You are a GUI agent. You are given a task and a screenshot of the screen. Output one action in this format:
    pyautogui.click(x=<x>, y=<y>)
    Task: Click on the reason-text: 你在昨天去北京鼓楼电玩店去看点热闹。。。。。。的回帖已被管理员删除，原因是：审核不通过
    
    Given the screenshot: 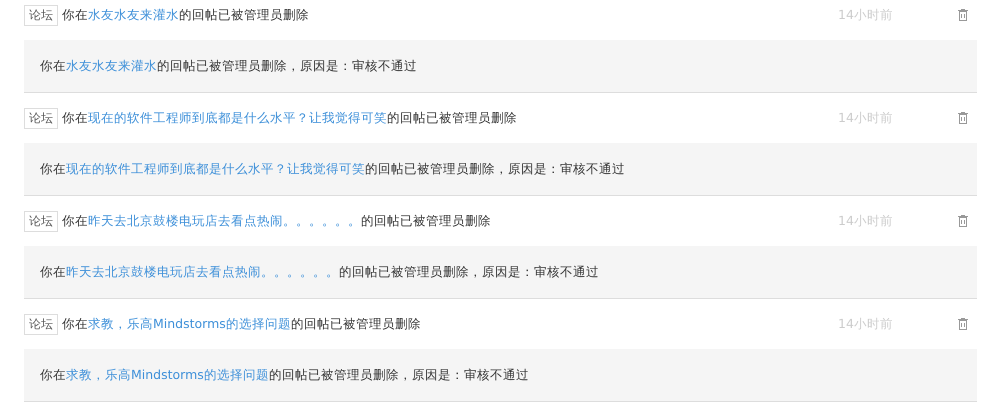 What is the action you would take?
    pyautogui.click(x=319, y=272)
    